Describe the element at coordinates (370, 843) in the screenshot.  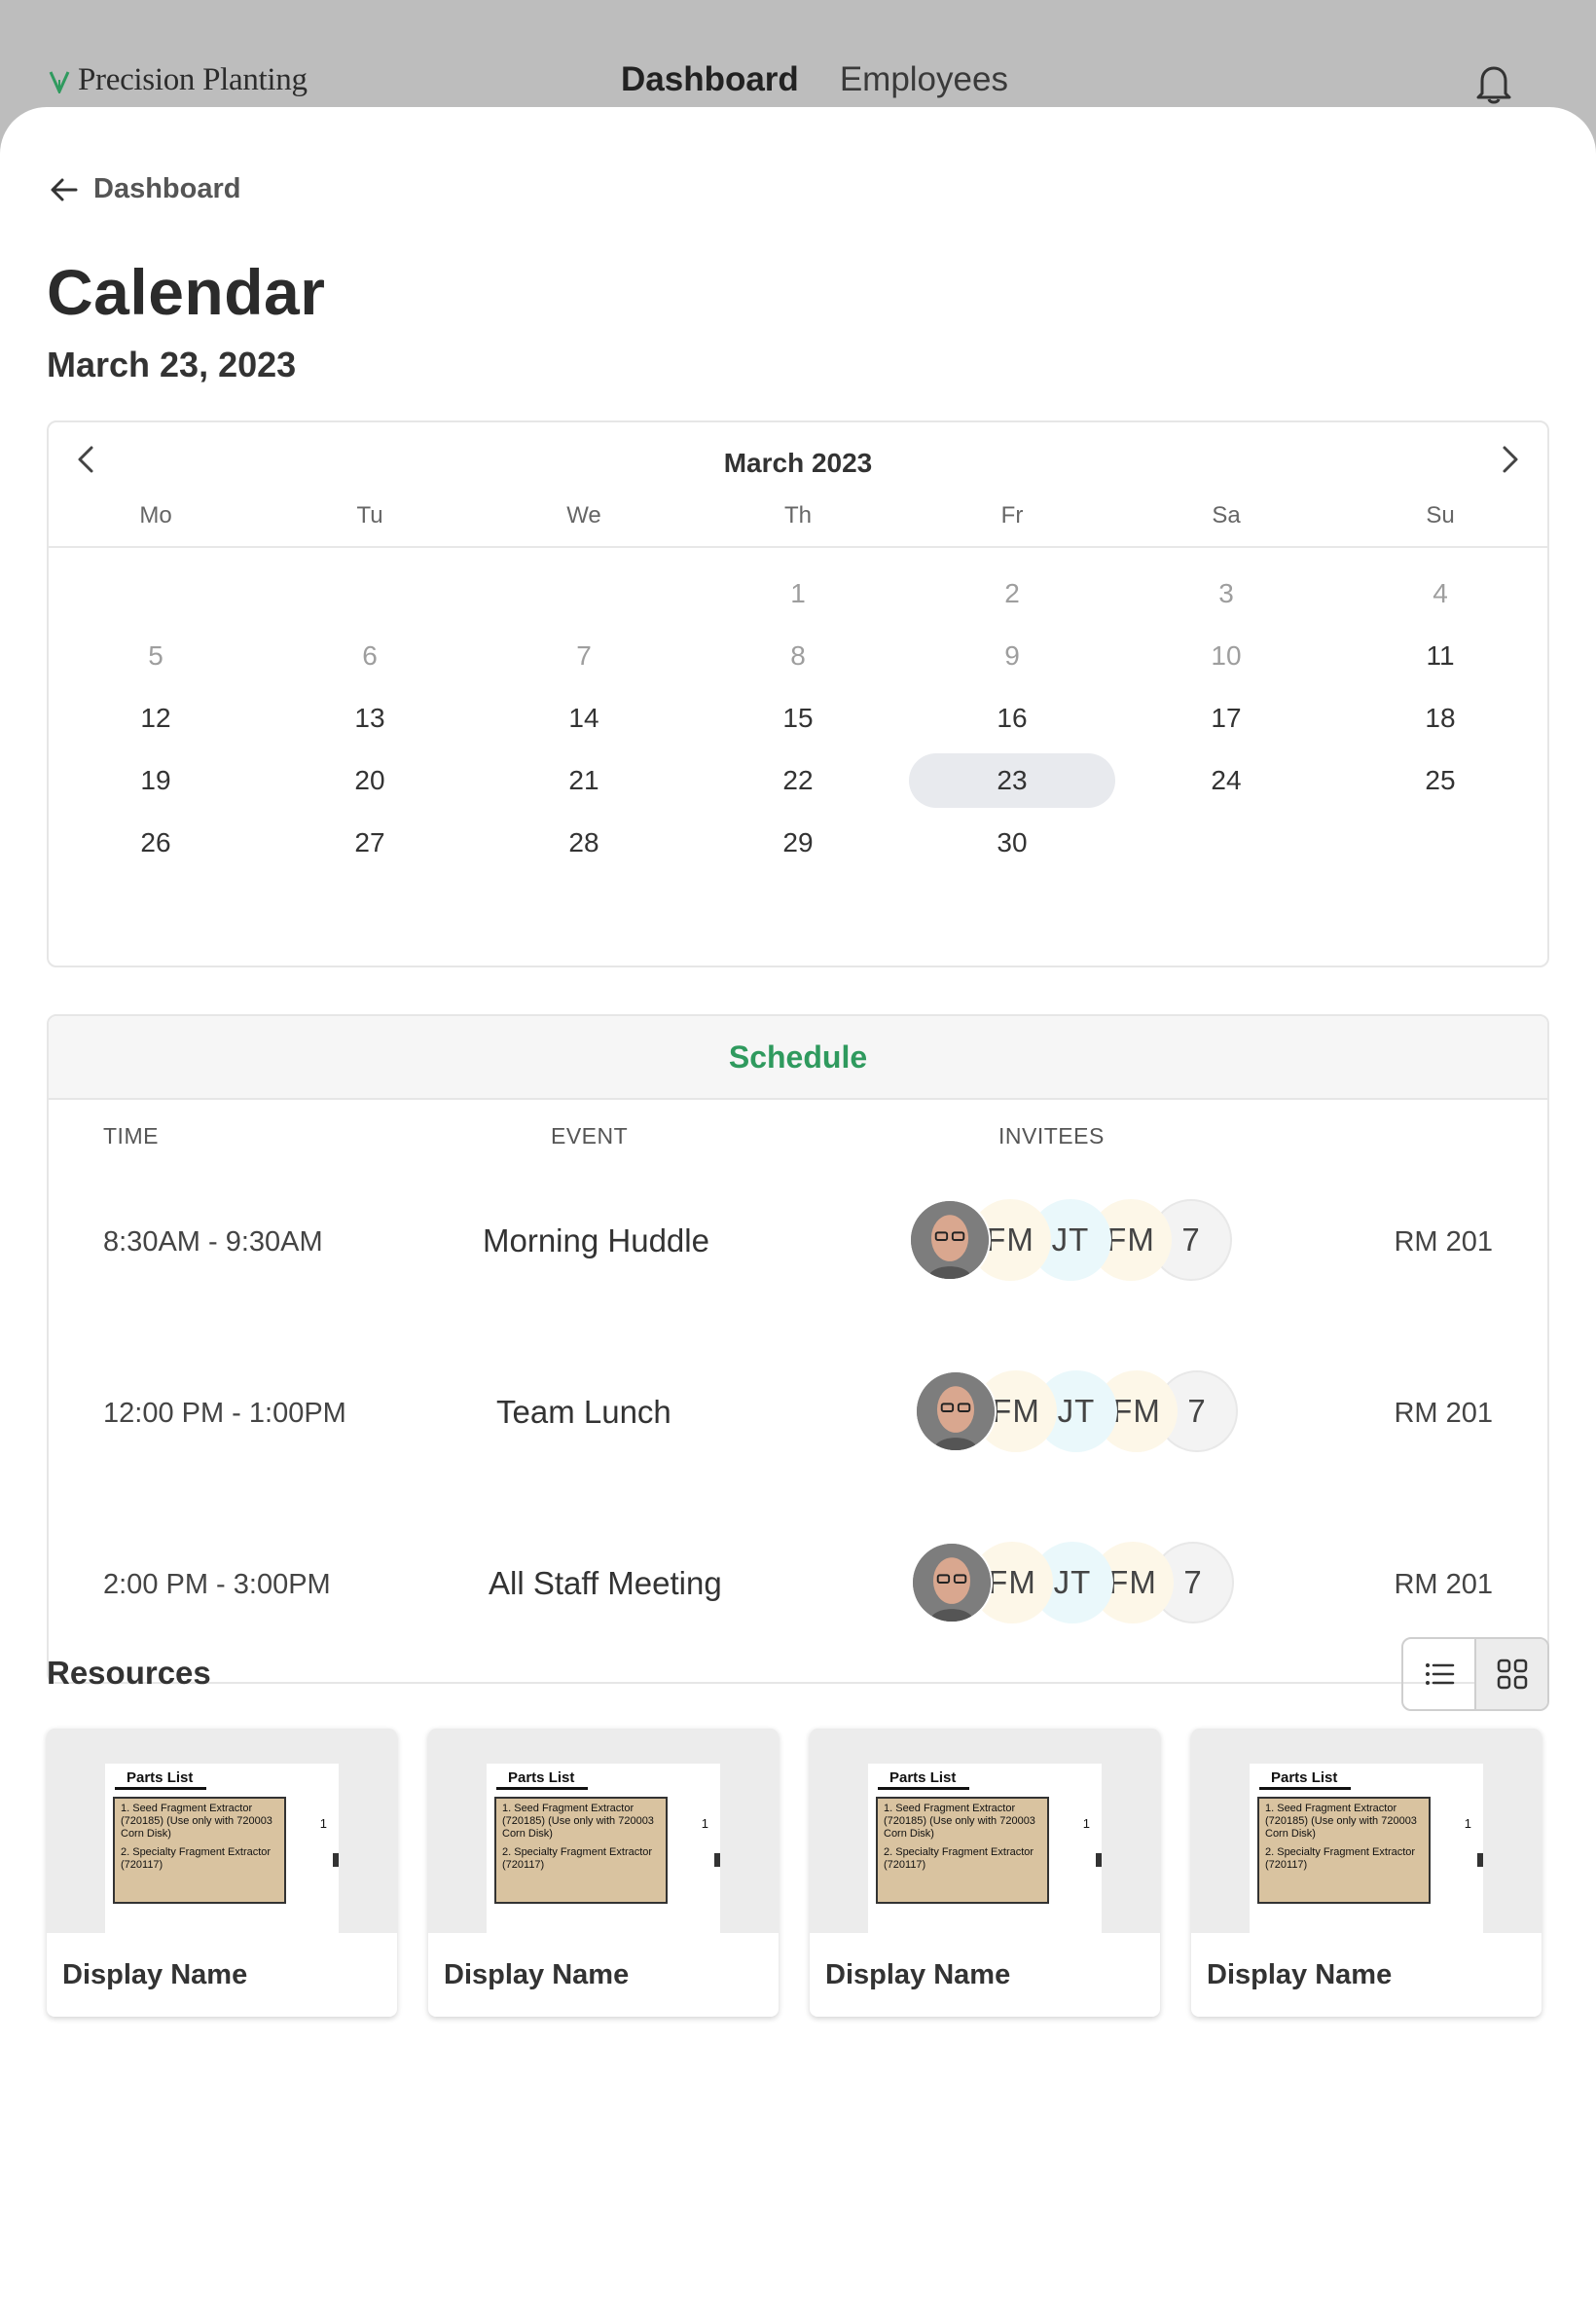
I see `calendar-day: 27` at that location.